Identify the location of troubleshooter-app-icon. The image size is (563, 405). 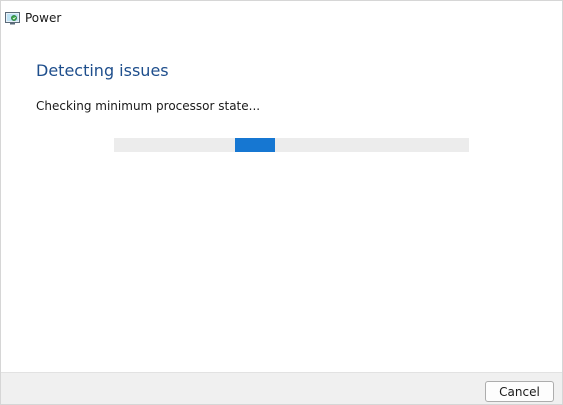
(12, 18).